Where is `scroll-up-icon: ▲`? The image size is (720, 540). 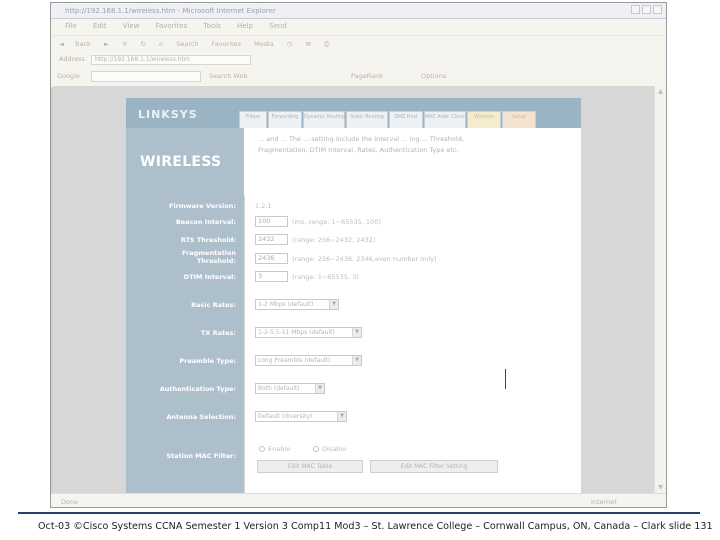 scroll-up-icon: ▲ is located at coordinates (660, 91).